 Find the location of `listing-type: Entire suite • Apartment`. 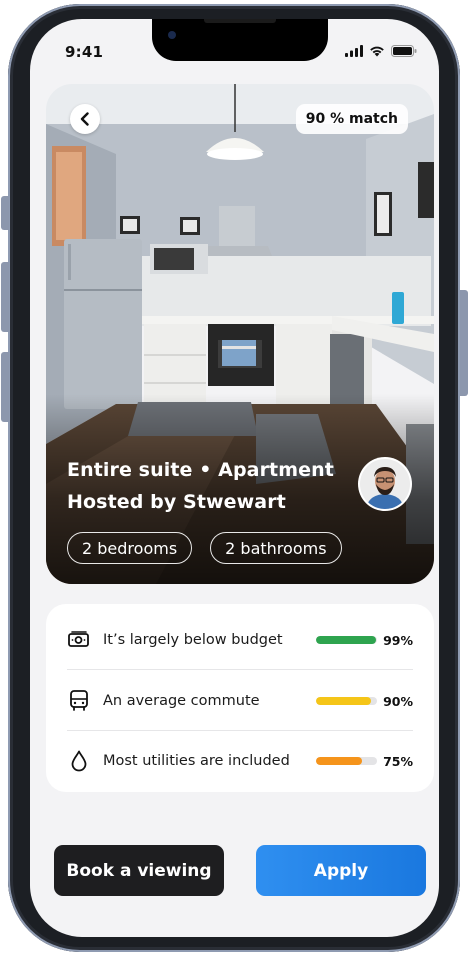

listing-type: Entire suite • Apartment is located at coordinates (200, 470).